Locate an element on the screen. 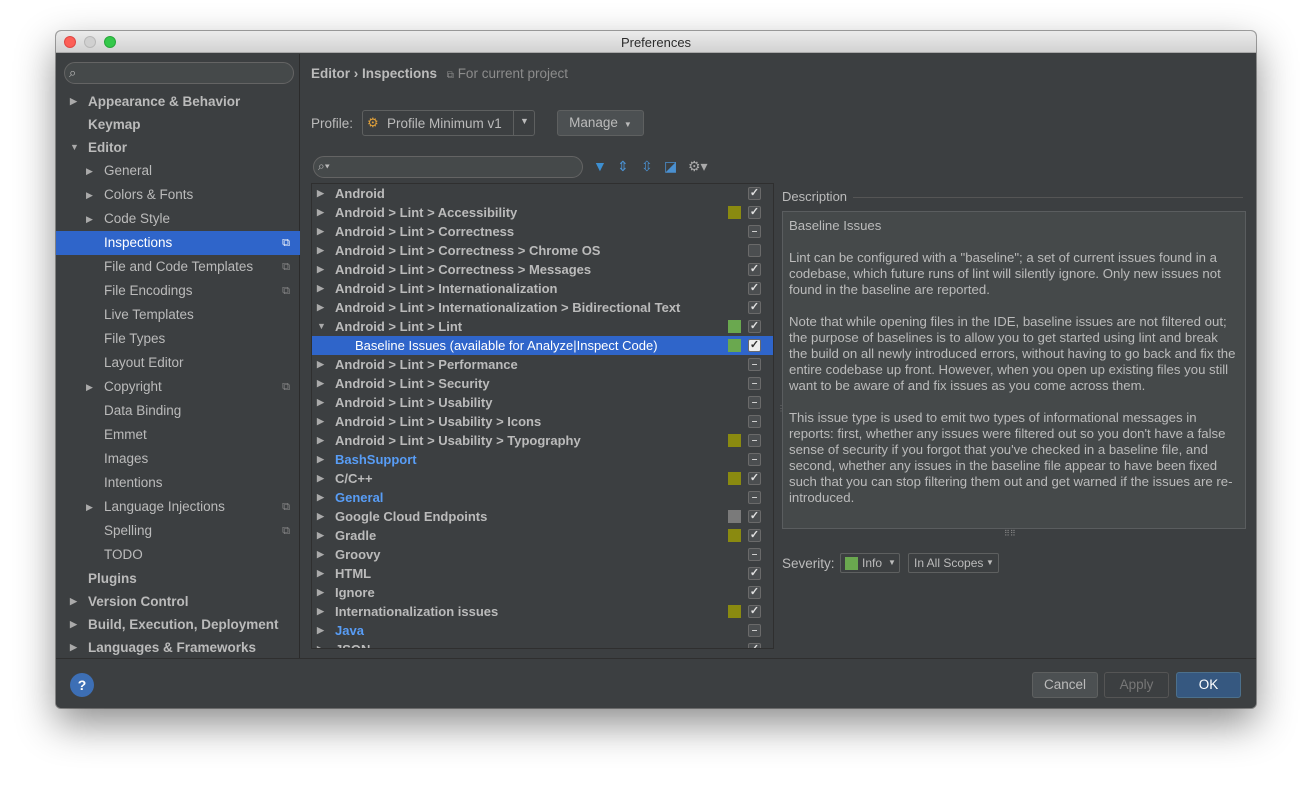 The width and height of the screenshot is (1312, 788). inspection-row: ▼ Android > Lint > Lint ✓ is located at coordinates (542, 326).